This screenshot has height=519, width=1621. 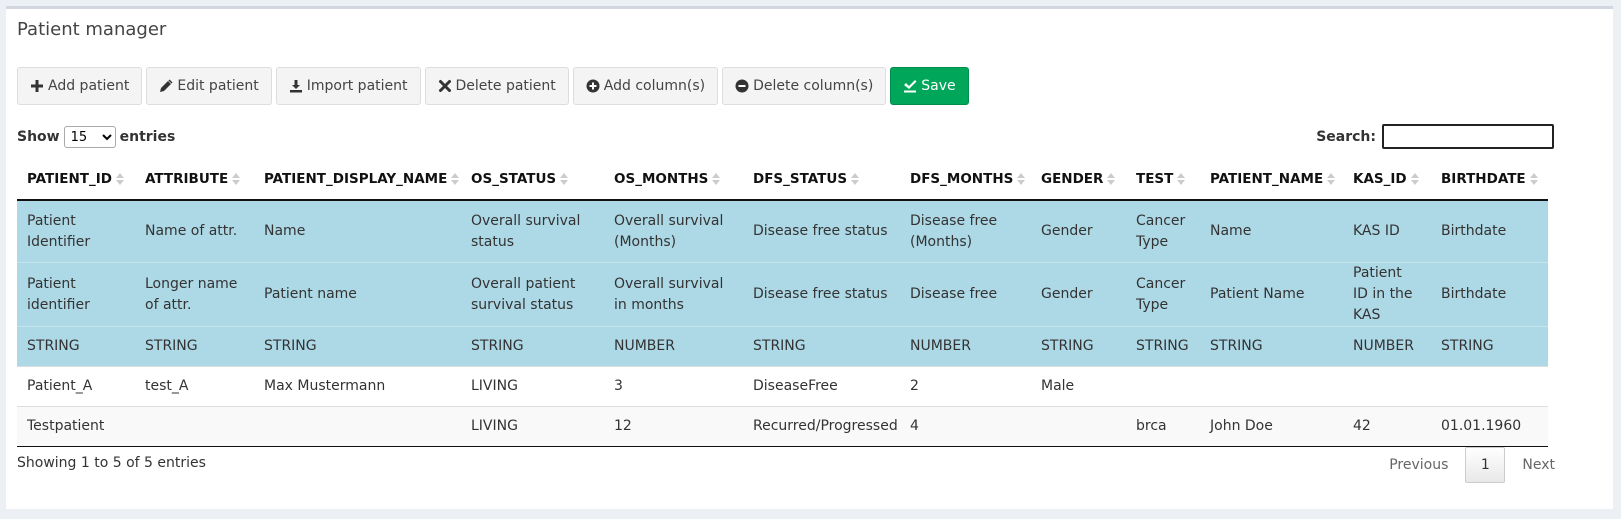 I want to click on column-header-label: OS_MONTHS, so click(x=661, y=179).